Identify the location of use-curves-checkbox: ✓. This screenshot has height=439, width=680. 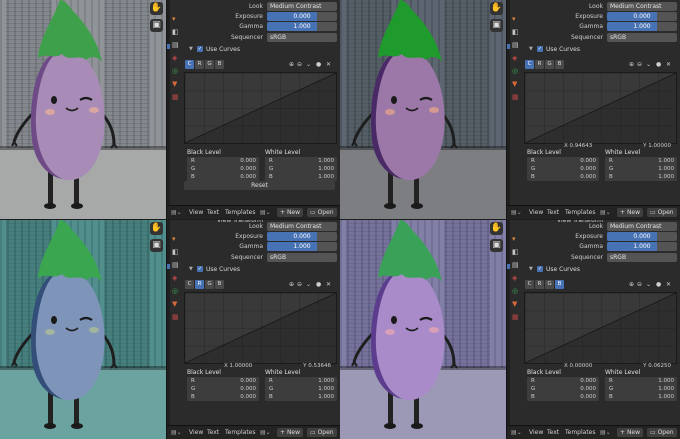
(200, 49).